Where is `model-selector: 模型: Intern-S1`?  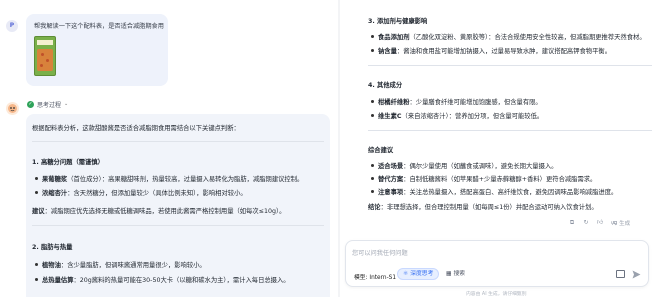
model-selector: 模型: Intern-S1 is located at coordinates (375, 276).